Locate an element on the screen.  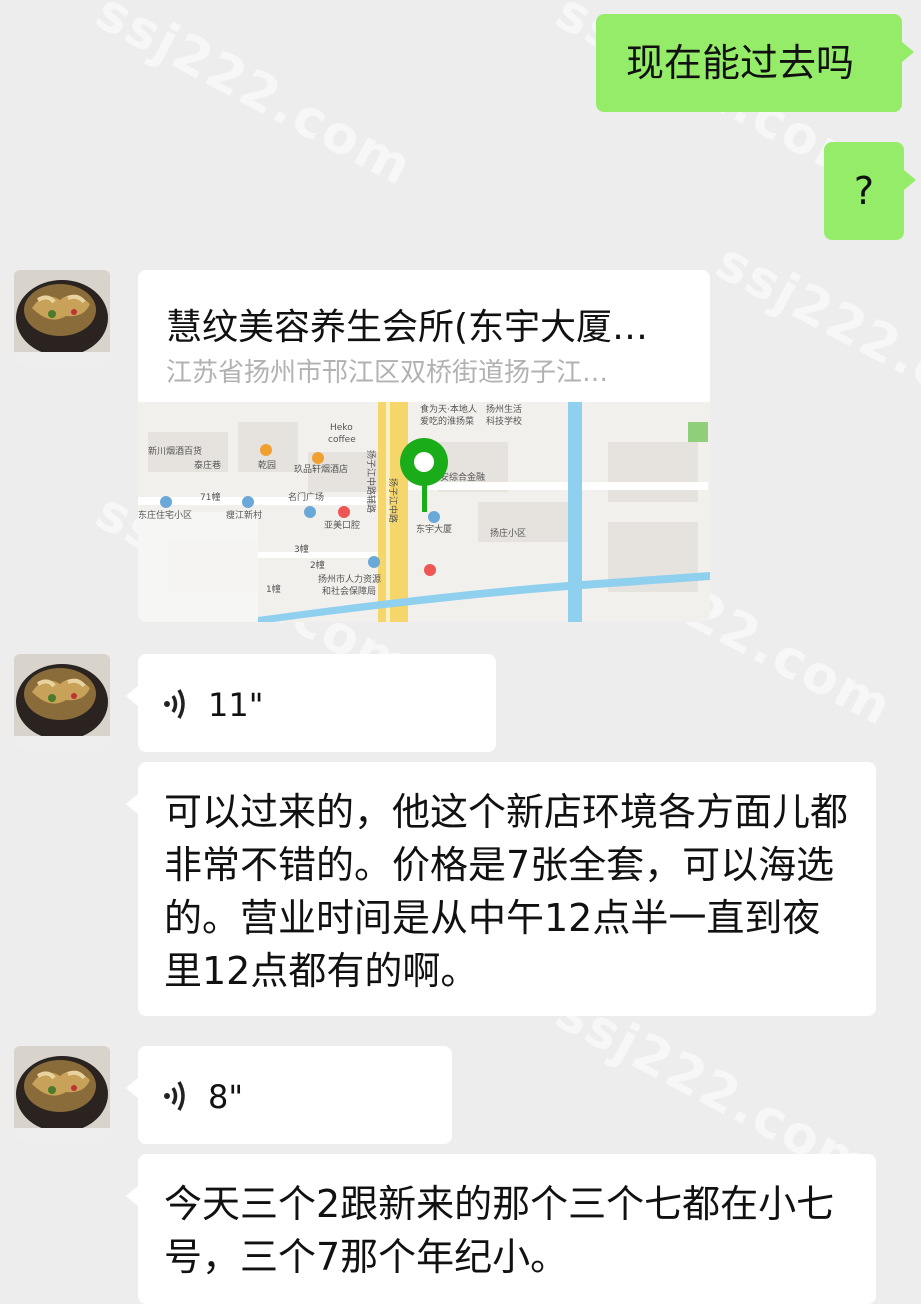
svg-text: 科技学校 is located at coordinates (504, 421).